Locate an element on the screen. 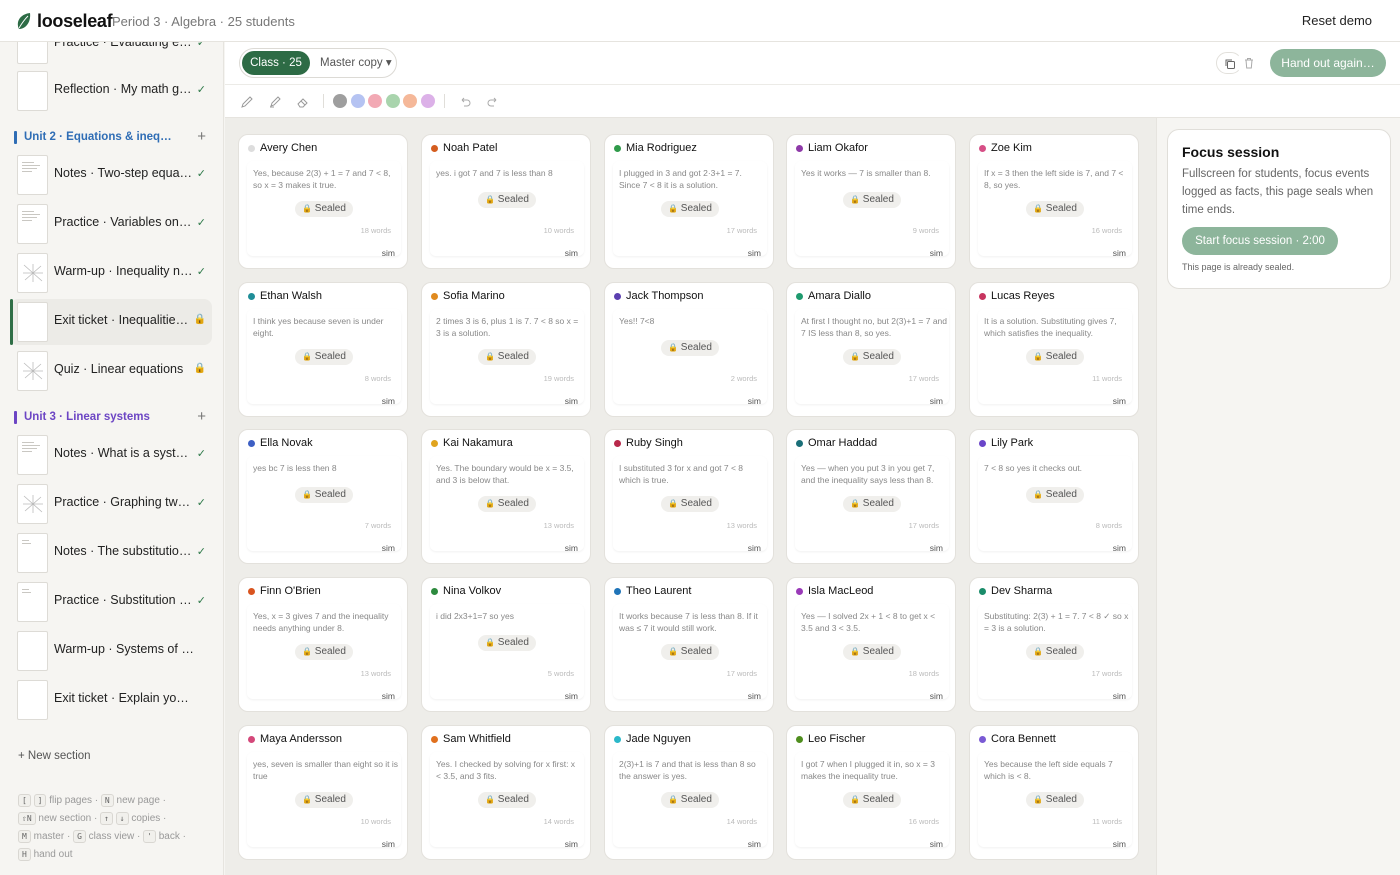  app-name: looseleaf is located at coordinates (75, 21).